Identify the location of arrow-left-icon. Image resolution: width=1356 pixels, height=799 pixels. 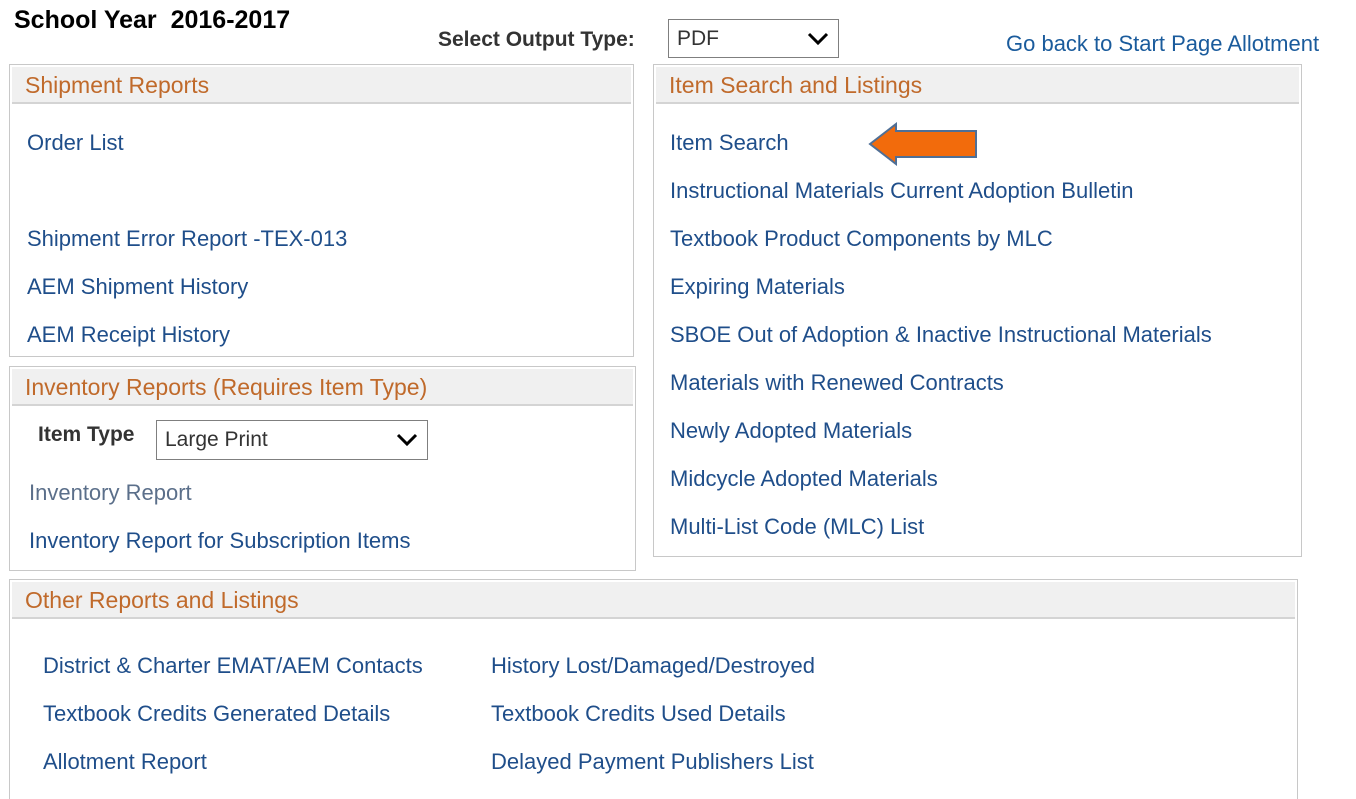
(922, 144).